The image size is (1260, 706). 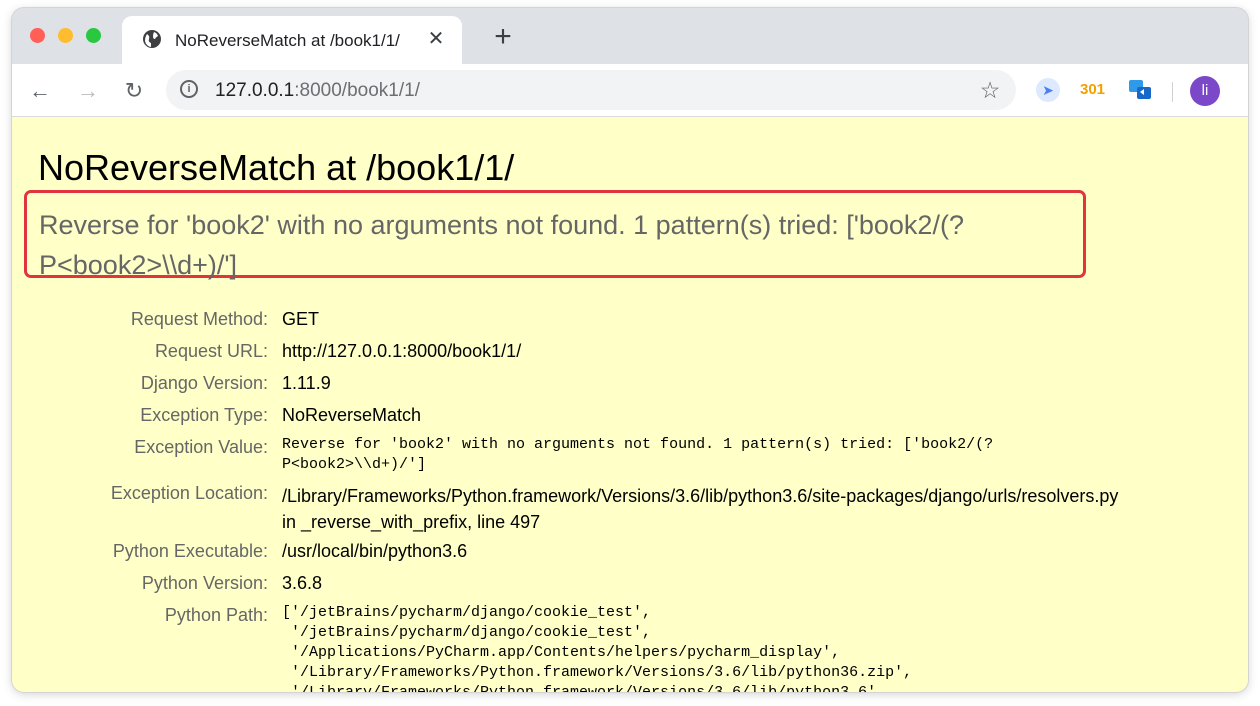 I want to click on minimize-window-button, so click(x=65, y=35).